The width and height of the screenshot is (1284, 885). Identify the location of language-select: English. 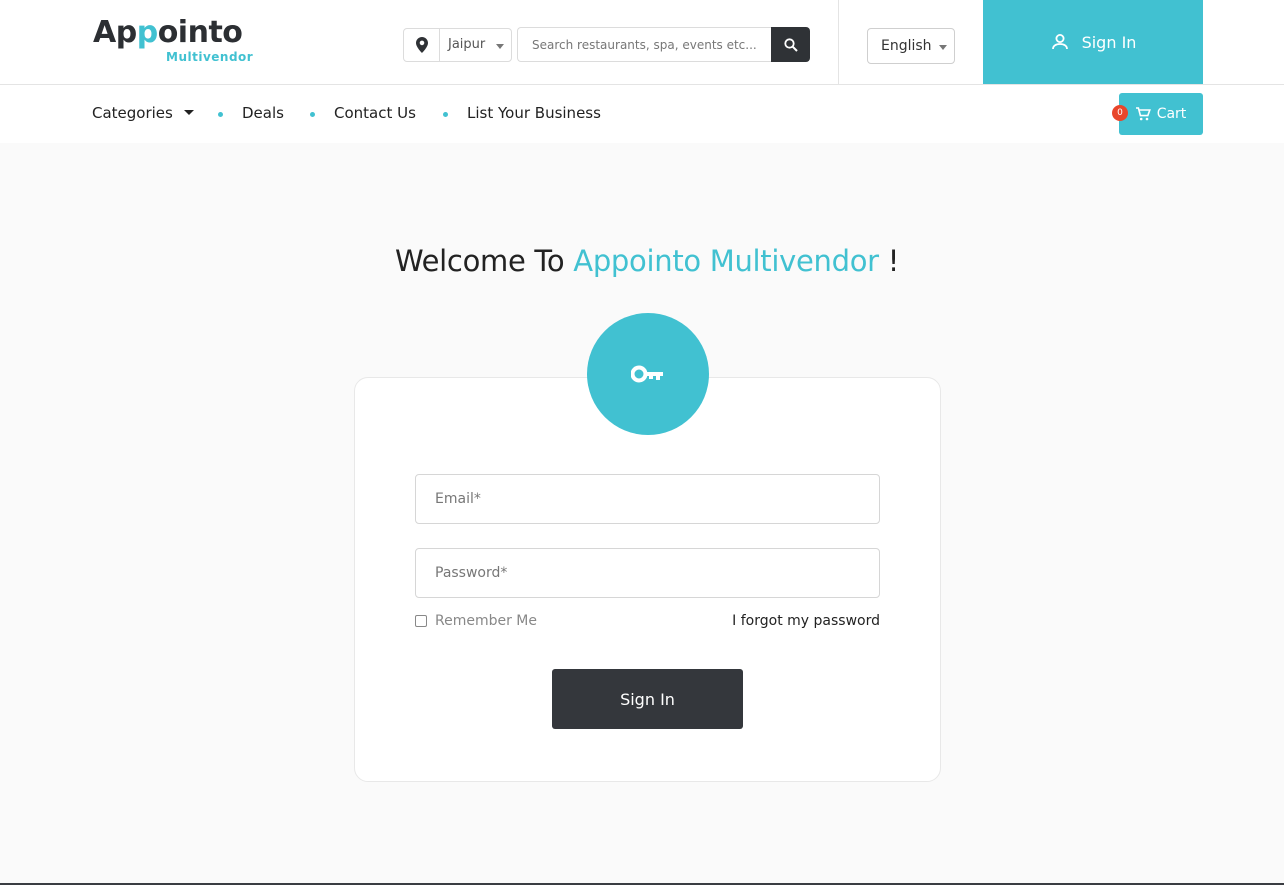
(911, 46).